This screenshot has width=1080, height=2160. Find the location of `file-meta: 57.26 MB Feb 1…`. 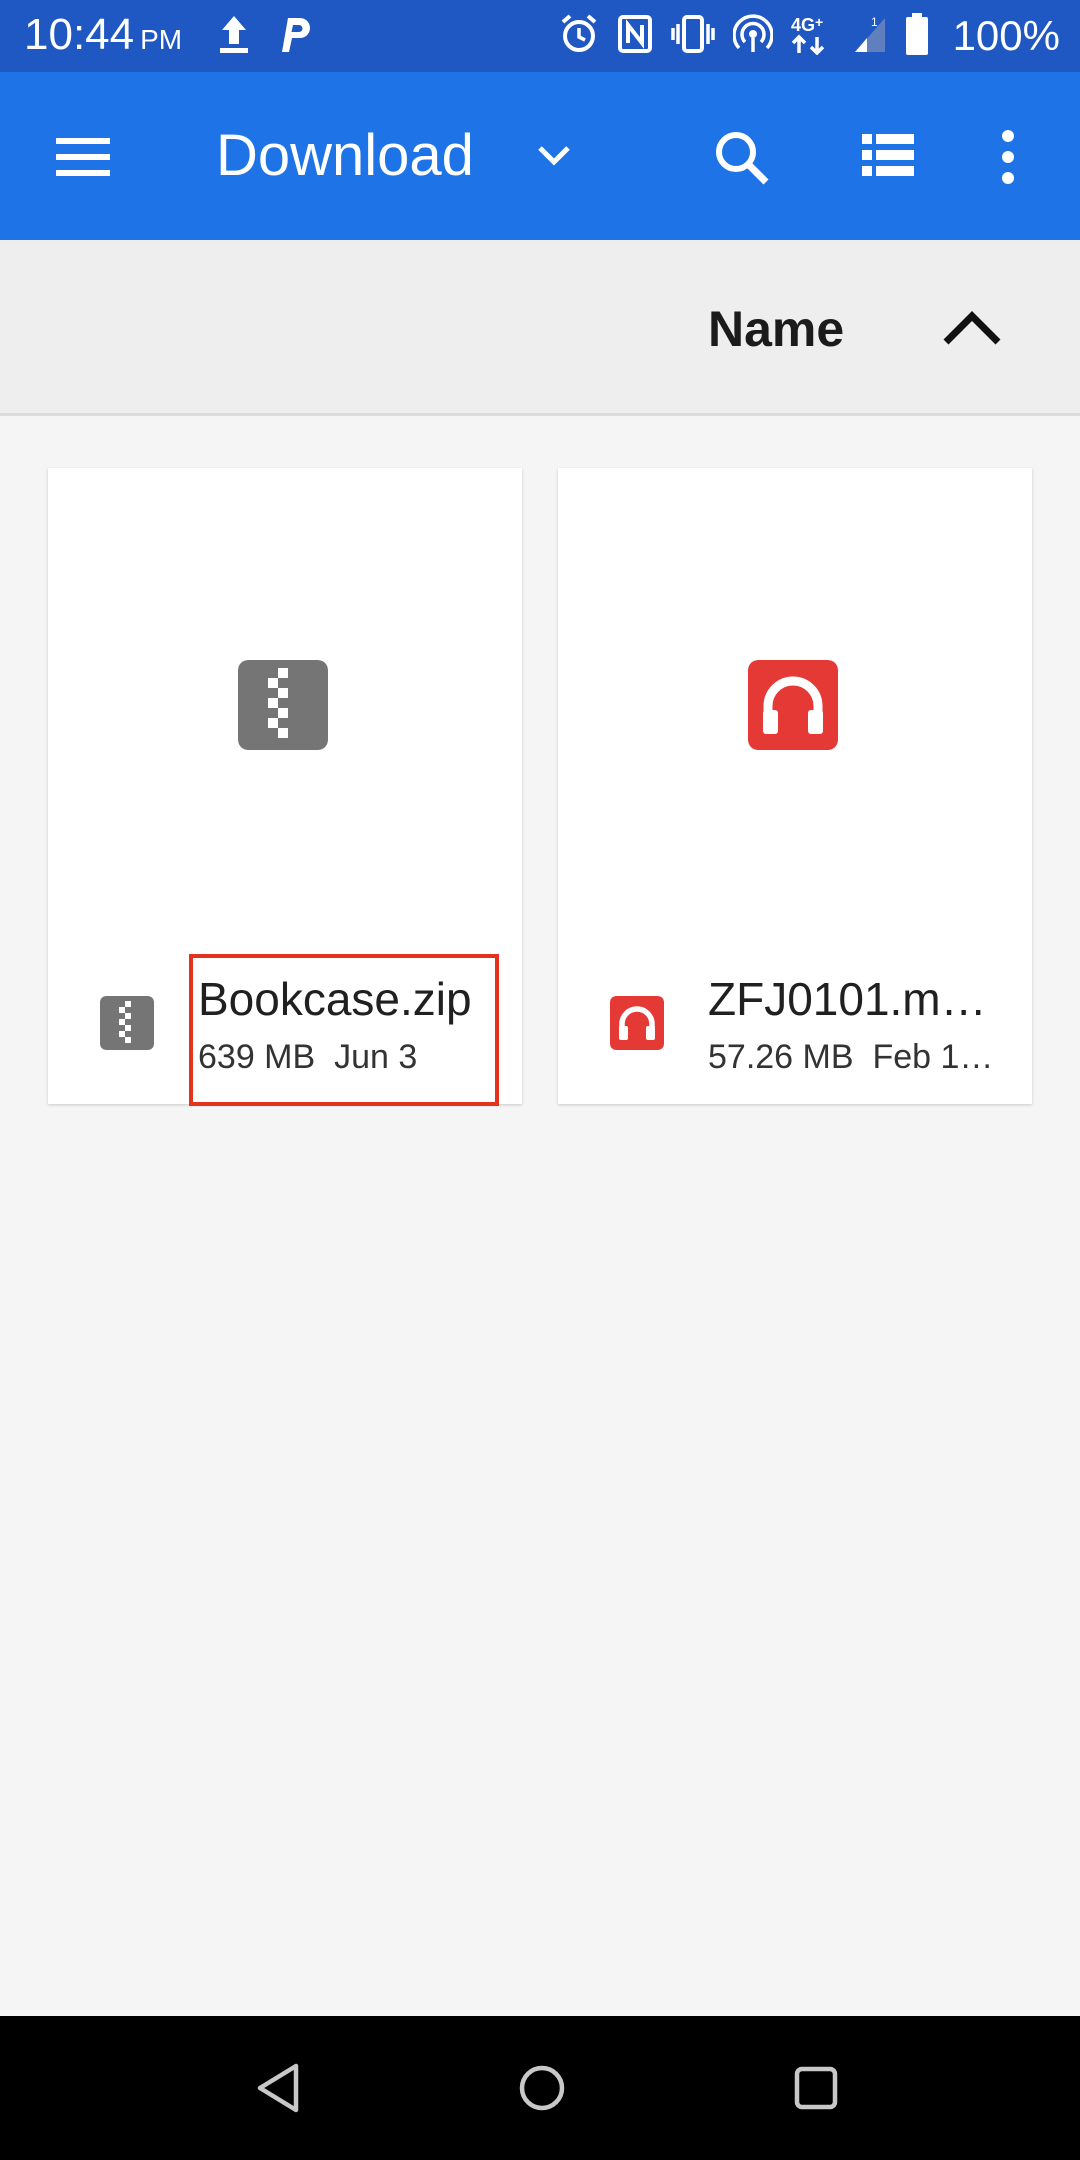

file-meta: 57.26 MB Feb 1… is located at coordinates (863, 1057).